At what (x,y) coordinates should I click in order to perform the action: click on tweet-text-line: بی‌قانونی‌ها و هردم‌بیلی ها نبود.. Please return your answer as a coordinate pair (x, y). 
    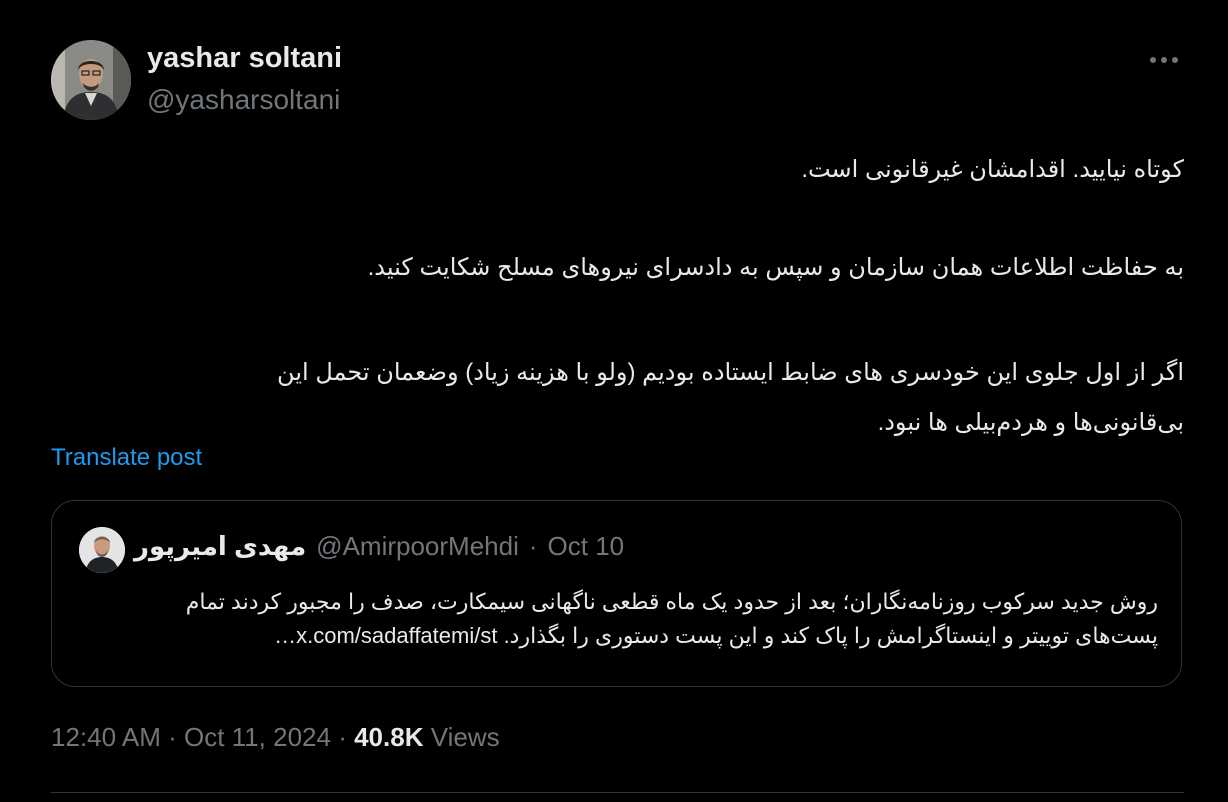
    Looking at the image, I should click on (1030, 422).